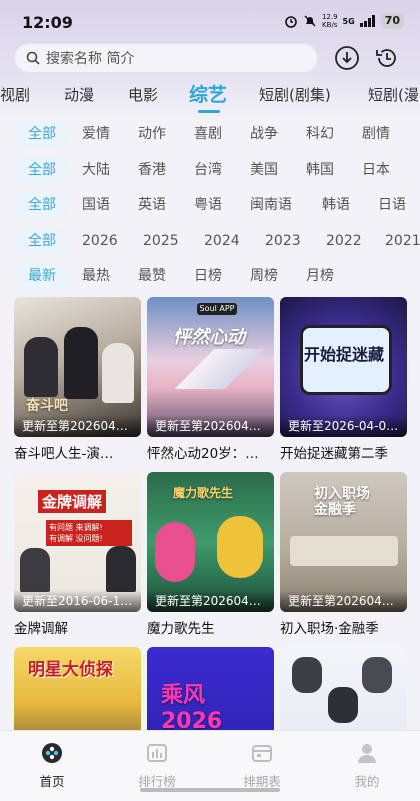 The height and width of the screenshot is (801, 420). What do you see at coordinates (52, 765) in the screenshot?
I see `nav-home: 首页` at bounding box center [52, 765].